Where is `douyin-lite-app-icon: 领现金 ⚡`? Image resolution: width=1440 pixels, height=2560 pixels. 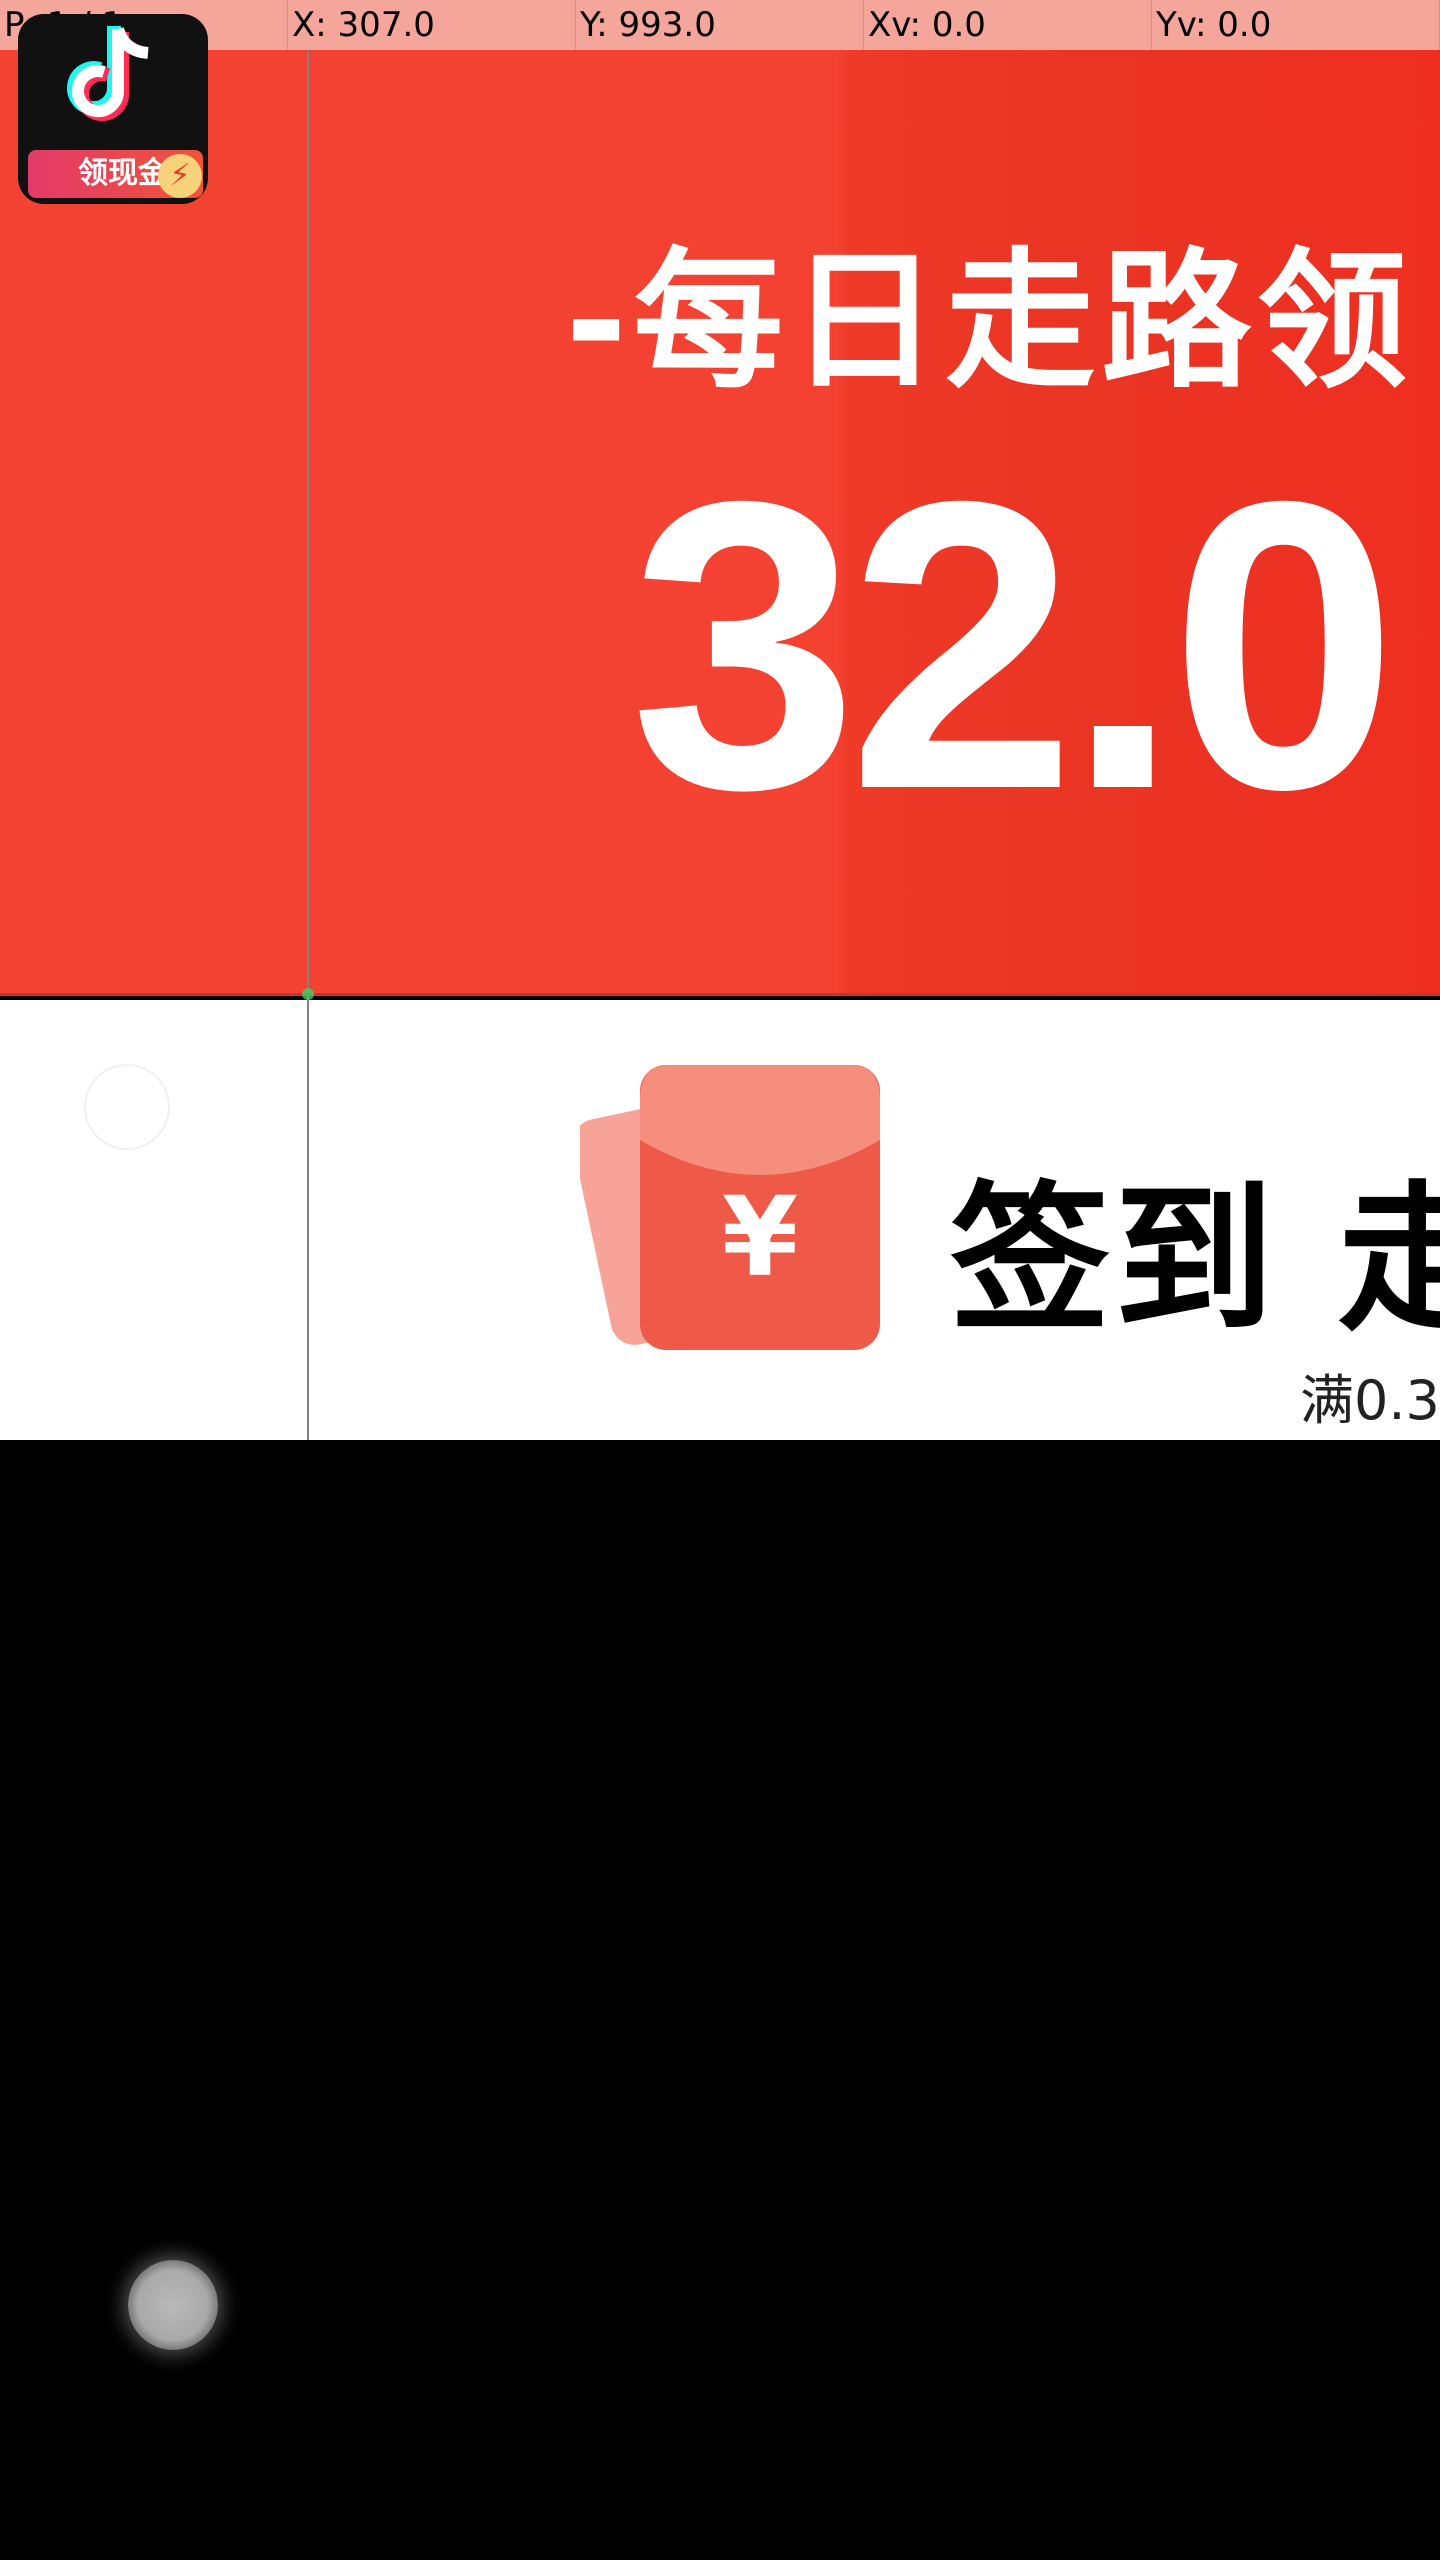 douyin-lite-app-icon: 领现金 ⚡ is located at coordinates (113, 109).